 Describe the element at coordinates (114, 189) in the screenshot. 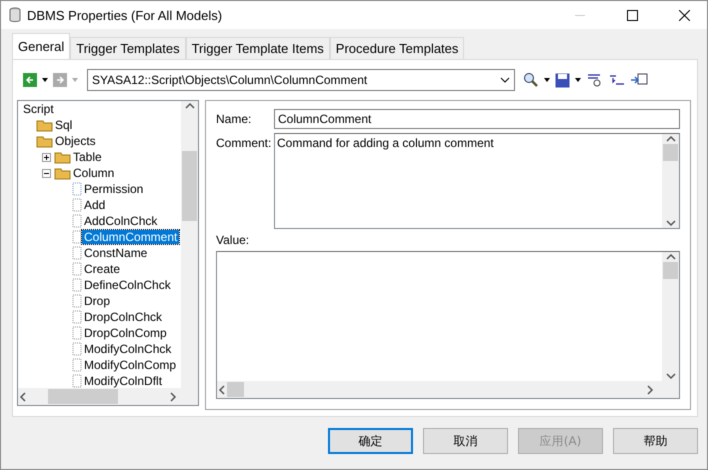

I see `tree-item: Permission` at that location.